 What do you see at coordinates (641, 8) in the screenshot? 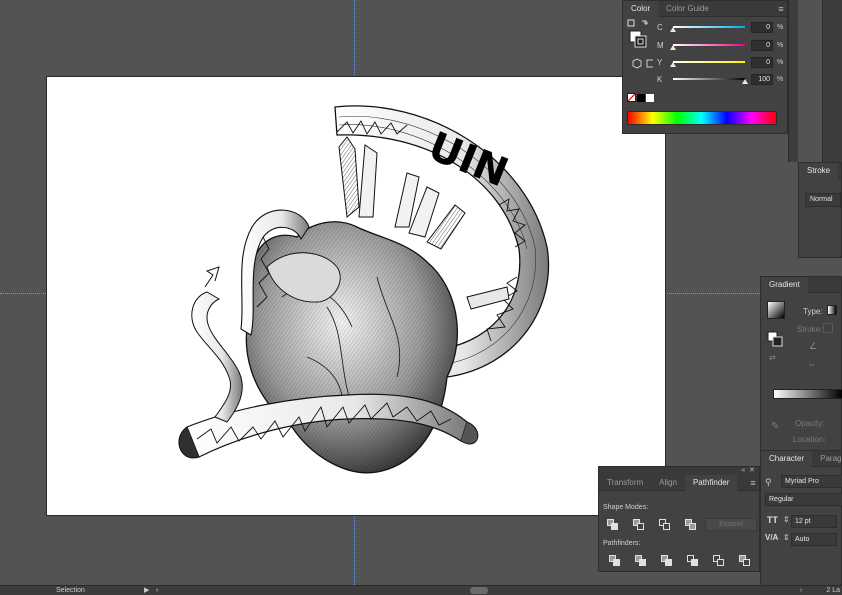
I see `tab-color: Color` at bounding box center [641, 8].